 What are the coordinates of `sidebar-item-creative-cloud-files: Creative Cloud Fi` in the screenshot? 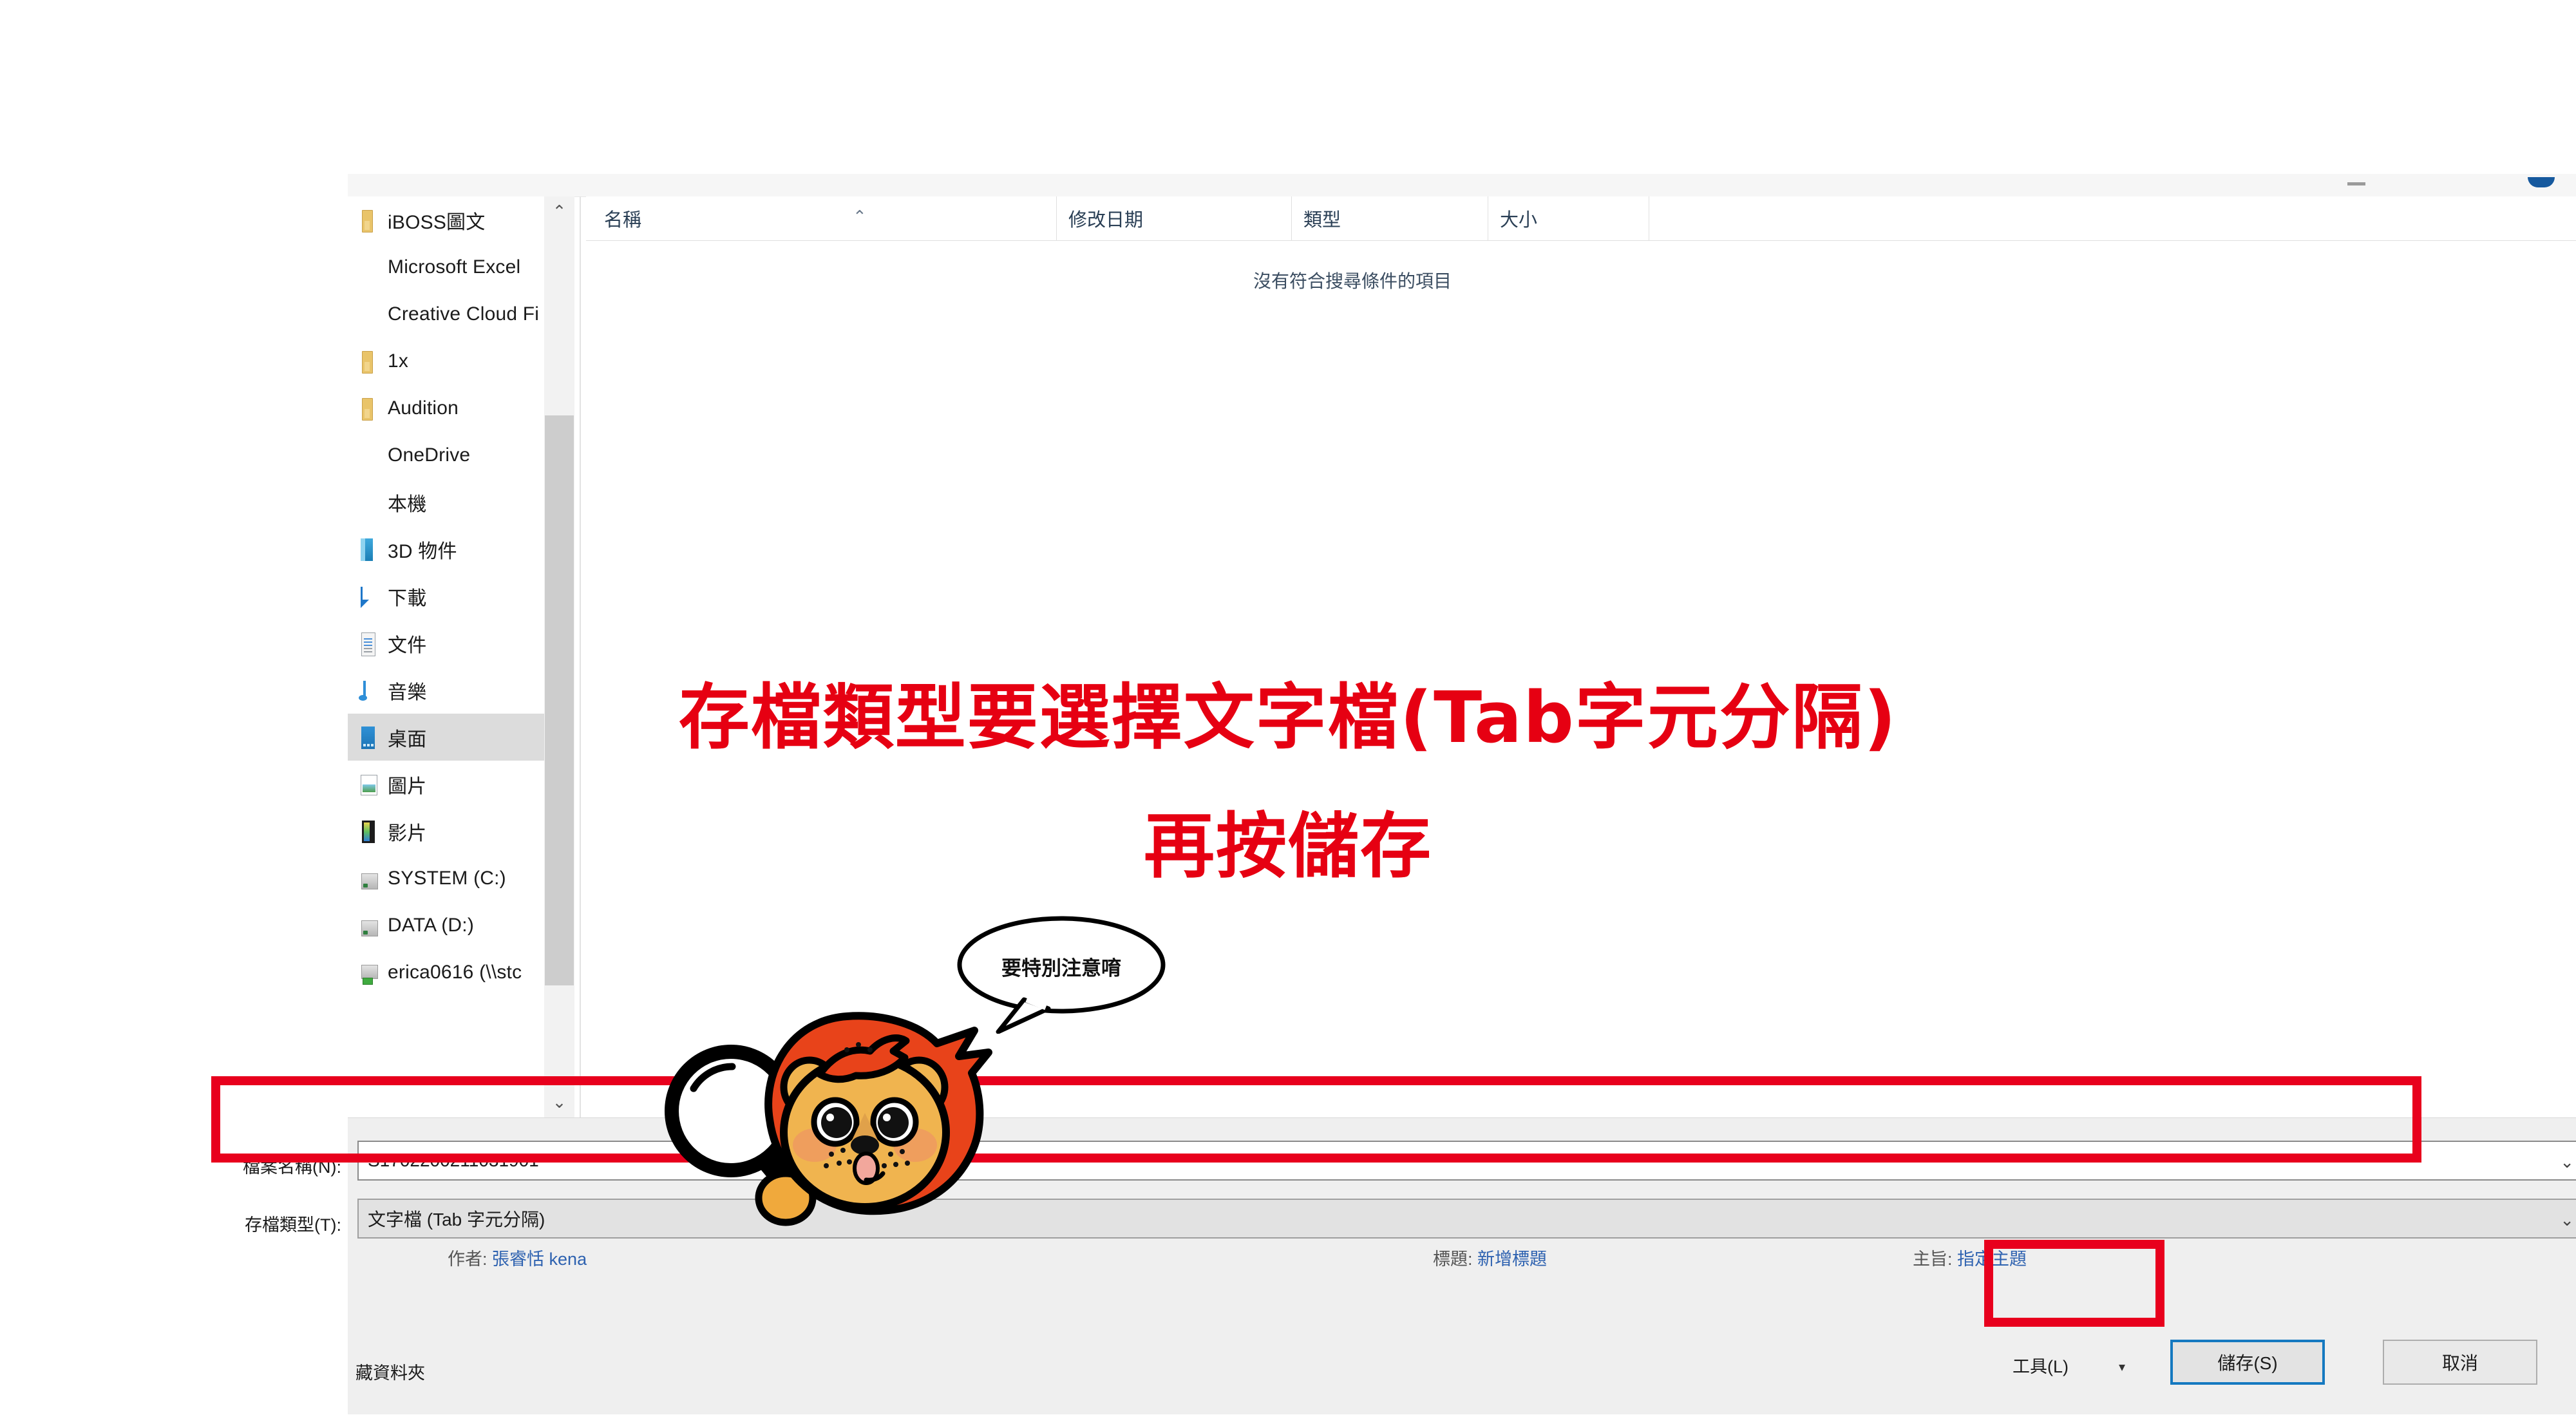 It's located at (446, 313).